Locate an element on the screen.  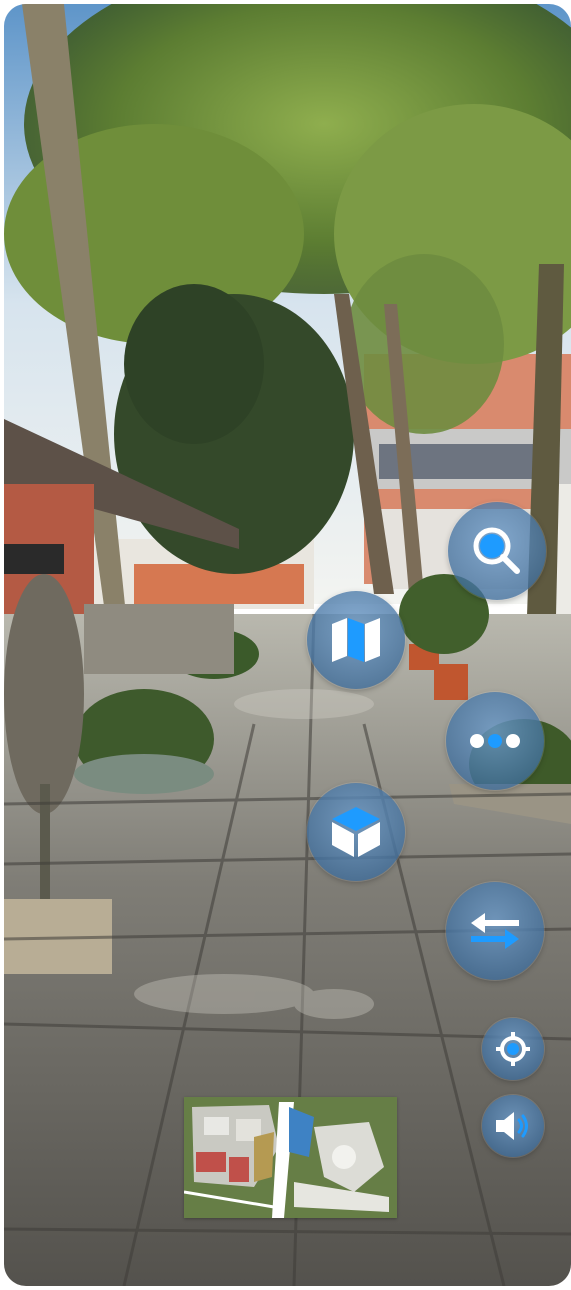
speaker-icon is located at coordinates (512, 1126).